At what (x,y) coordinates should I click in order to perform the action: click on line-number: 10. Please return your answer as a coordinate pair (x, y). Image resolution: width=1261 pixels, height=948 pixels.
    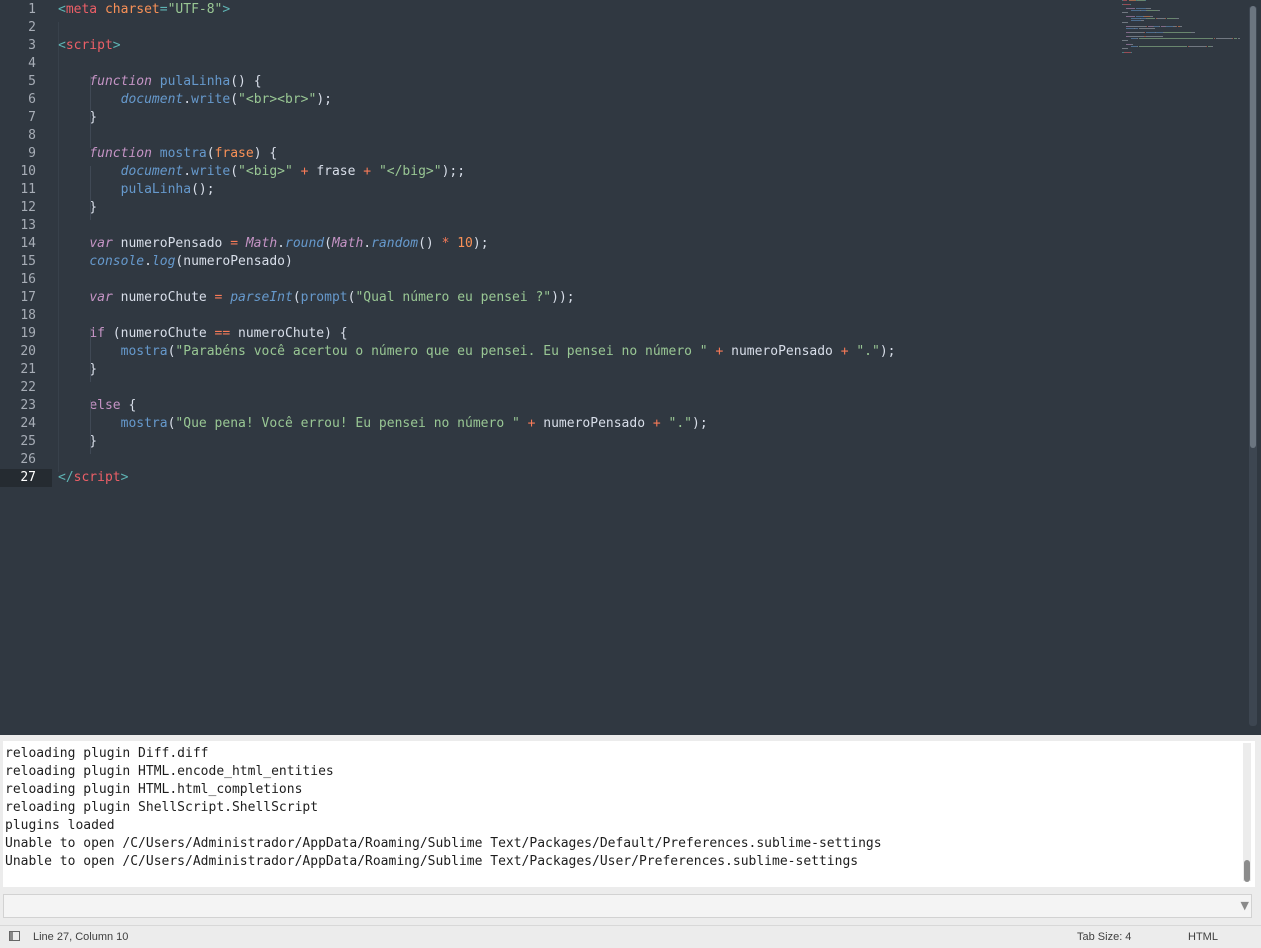
    Looking at the image, I should click on (28, 171).